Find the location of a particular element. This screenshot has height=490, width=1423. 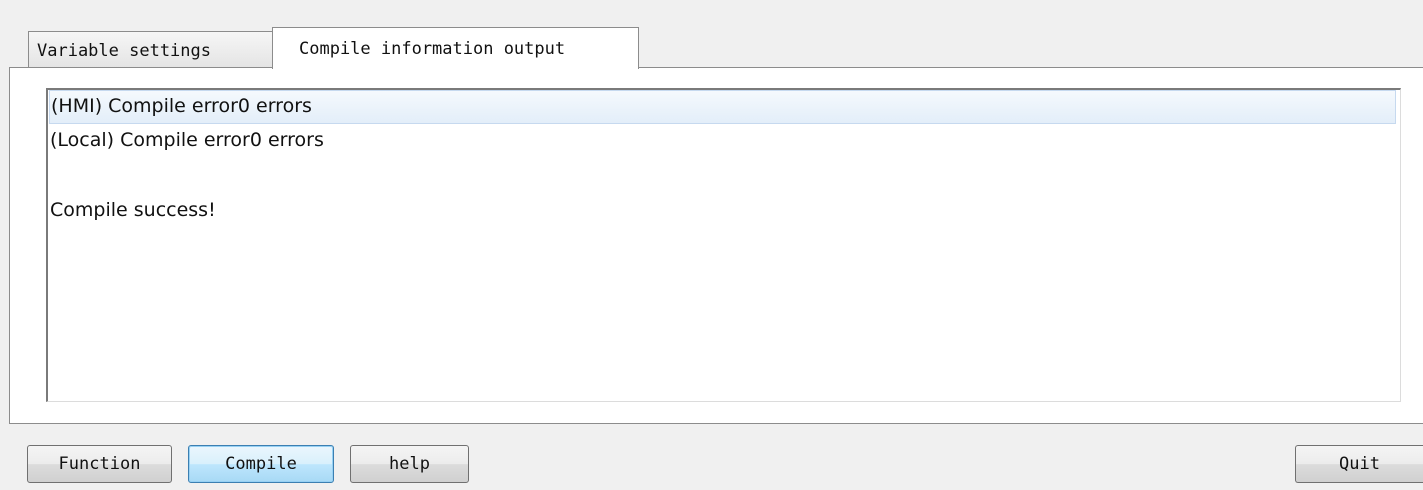

list-item-text: (Local) Compile error0 errors is located at coordinates (187, 140).